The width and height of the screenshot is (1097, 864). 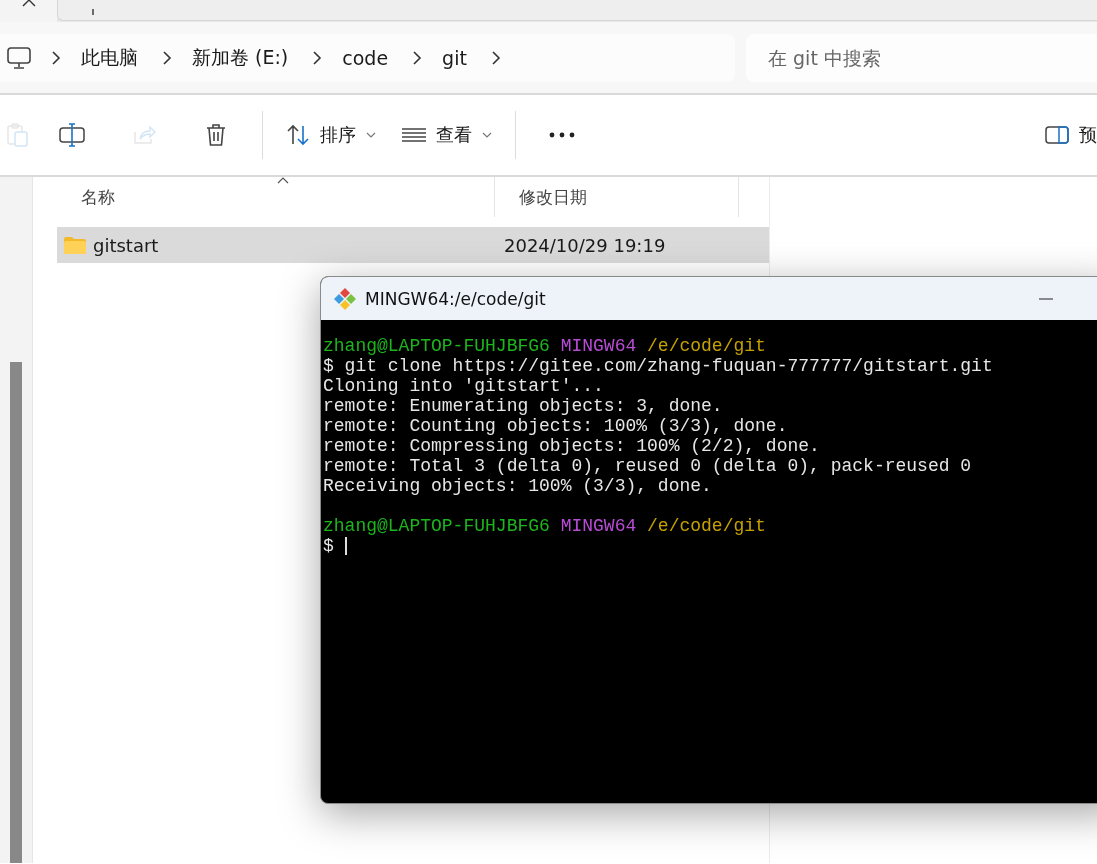 What do you see at coordinates (298, 135) in the screenshot?
I see `sort-icon` at bounding box center [298, 135].